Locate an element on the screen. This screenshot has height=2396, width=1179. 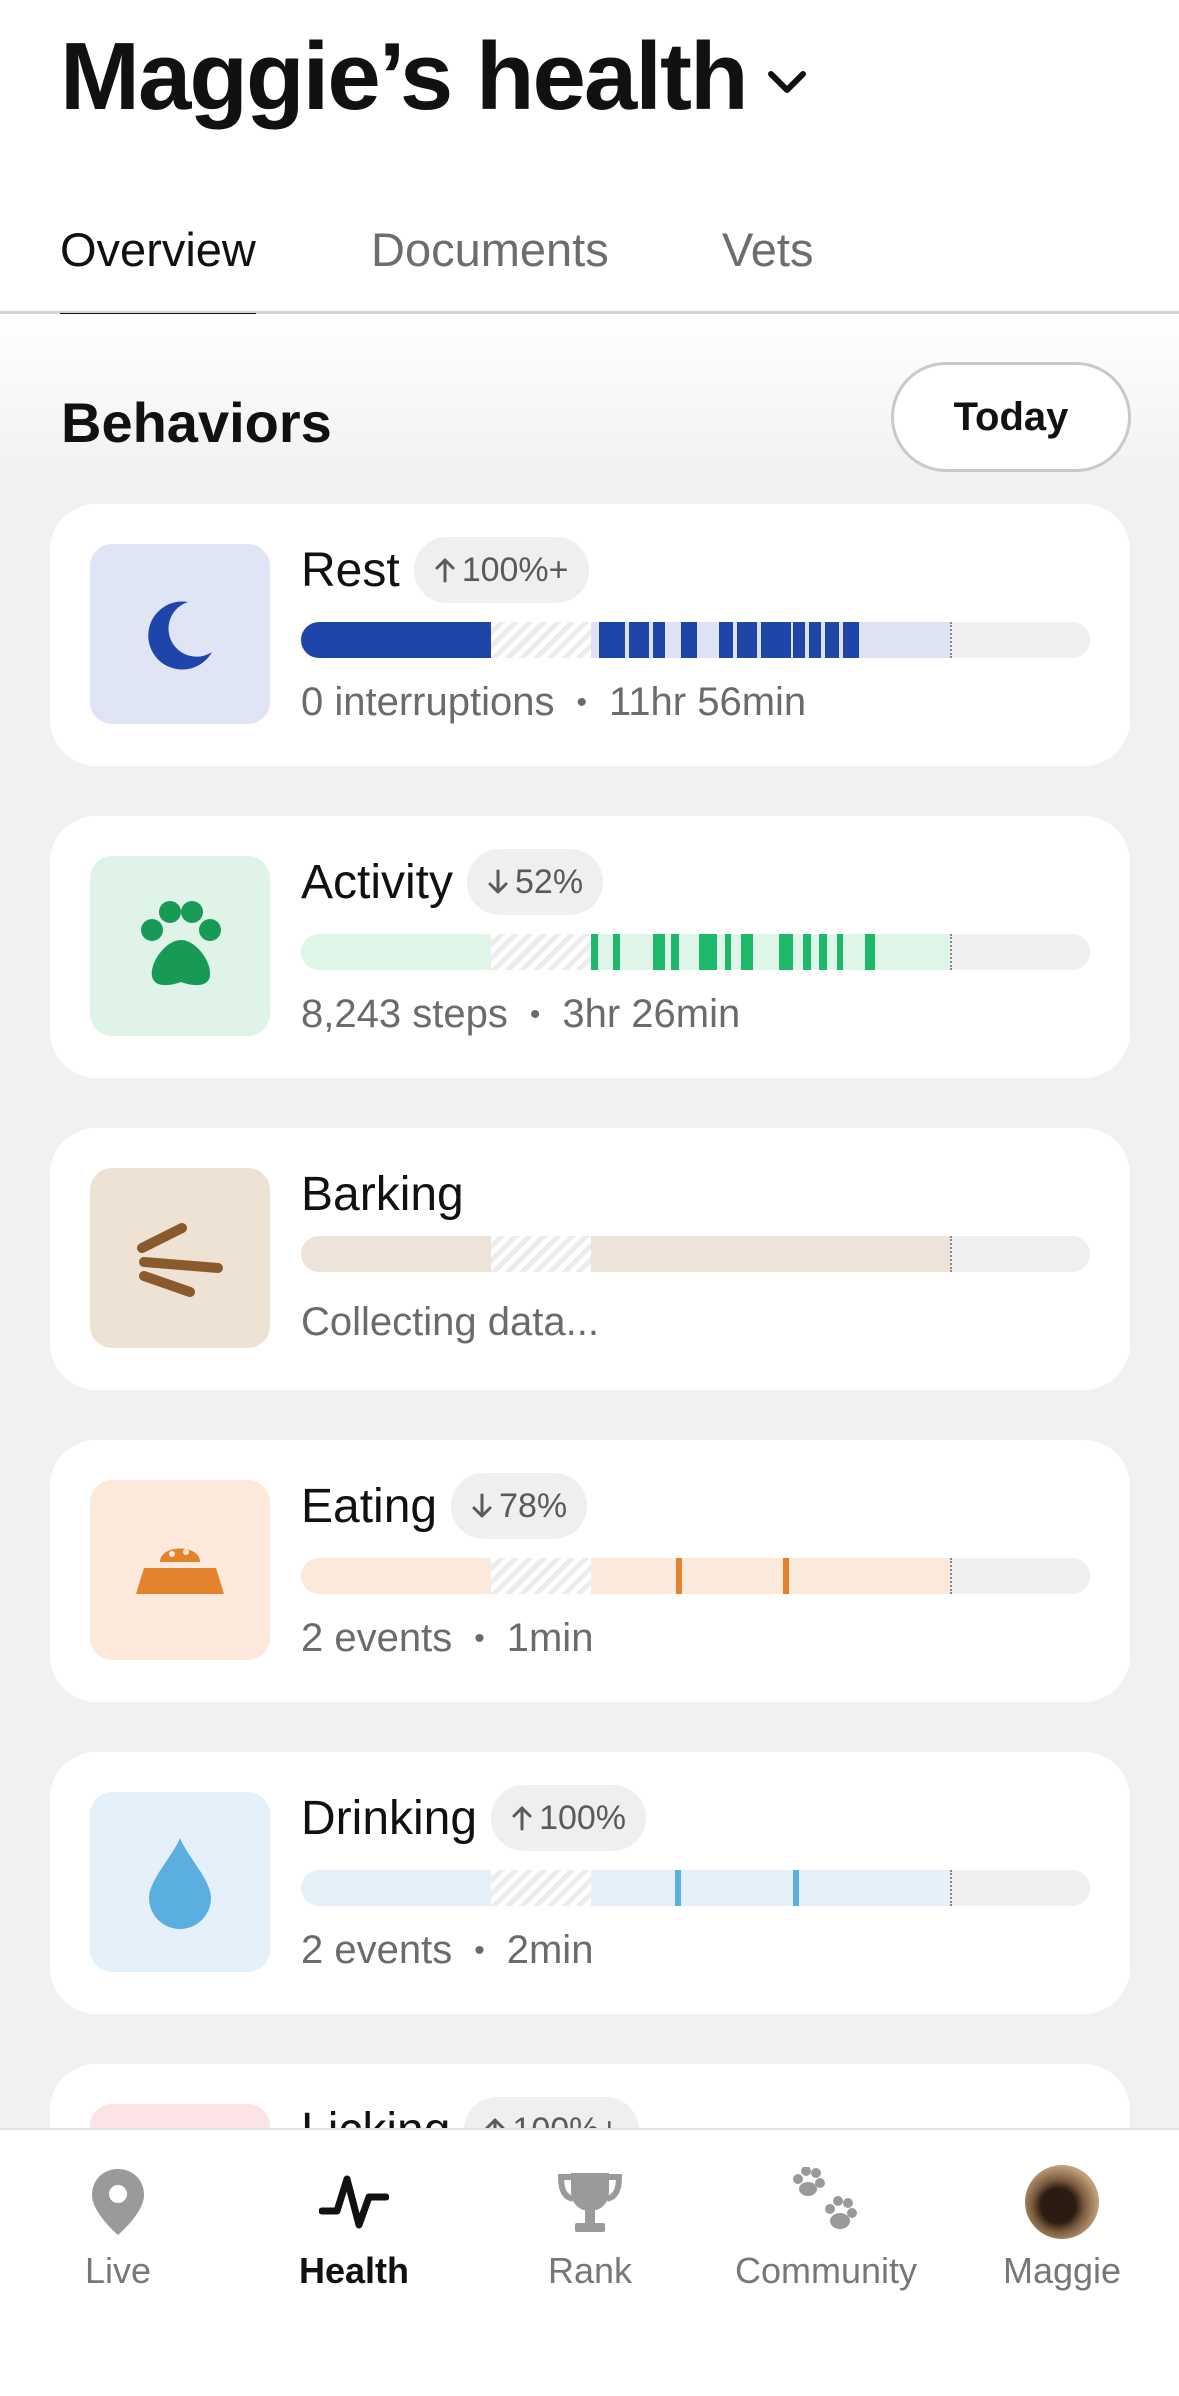
pulse-icon is located at coordinates (354, 2202).